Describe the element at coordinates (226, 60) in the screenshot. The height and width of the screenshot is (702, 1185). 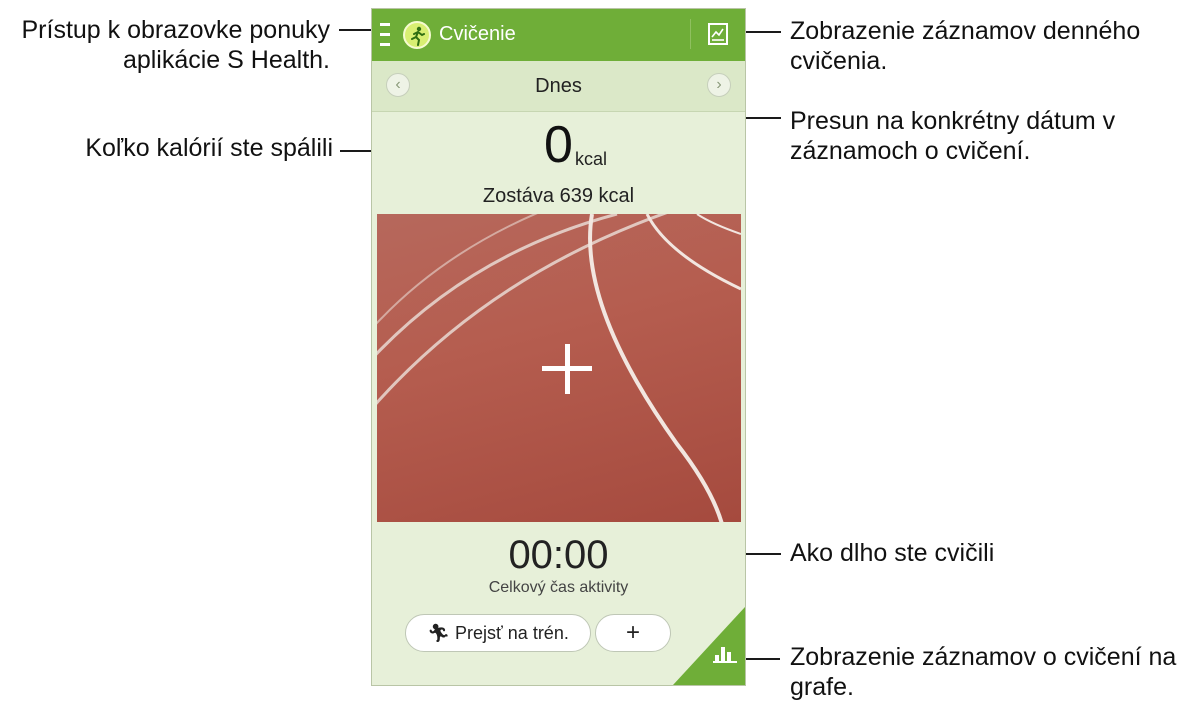
I see `callout-menu-line-2: aplikácie S Health.` at that location.